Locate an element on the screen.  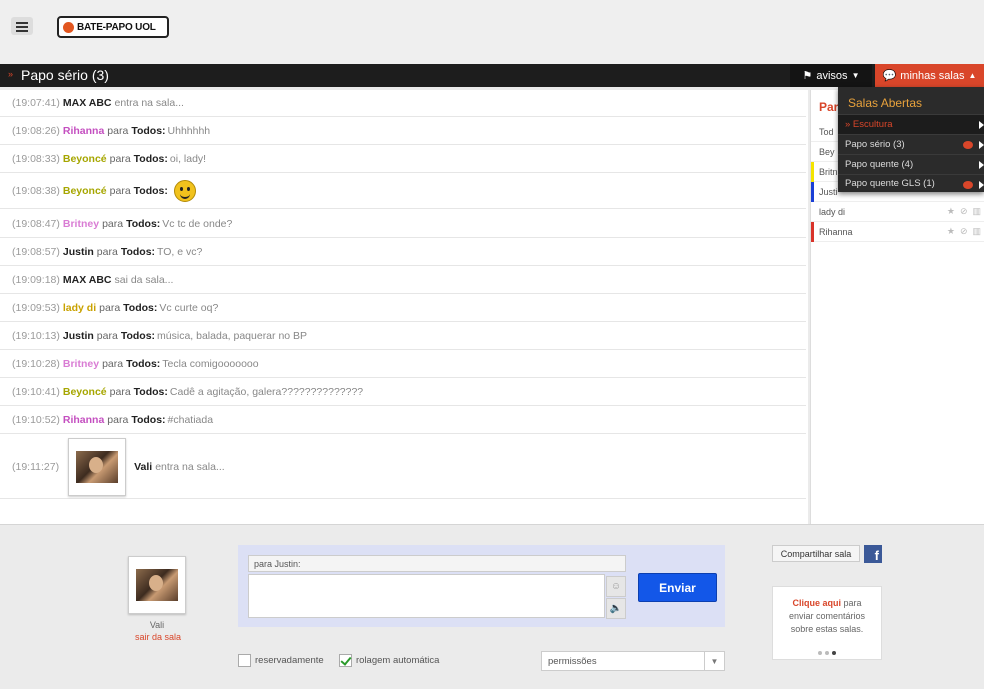
leave-room-link: sair da sala is located at coordinates (158, 637).